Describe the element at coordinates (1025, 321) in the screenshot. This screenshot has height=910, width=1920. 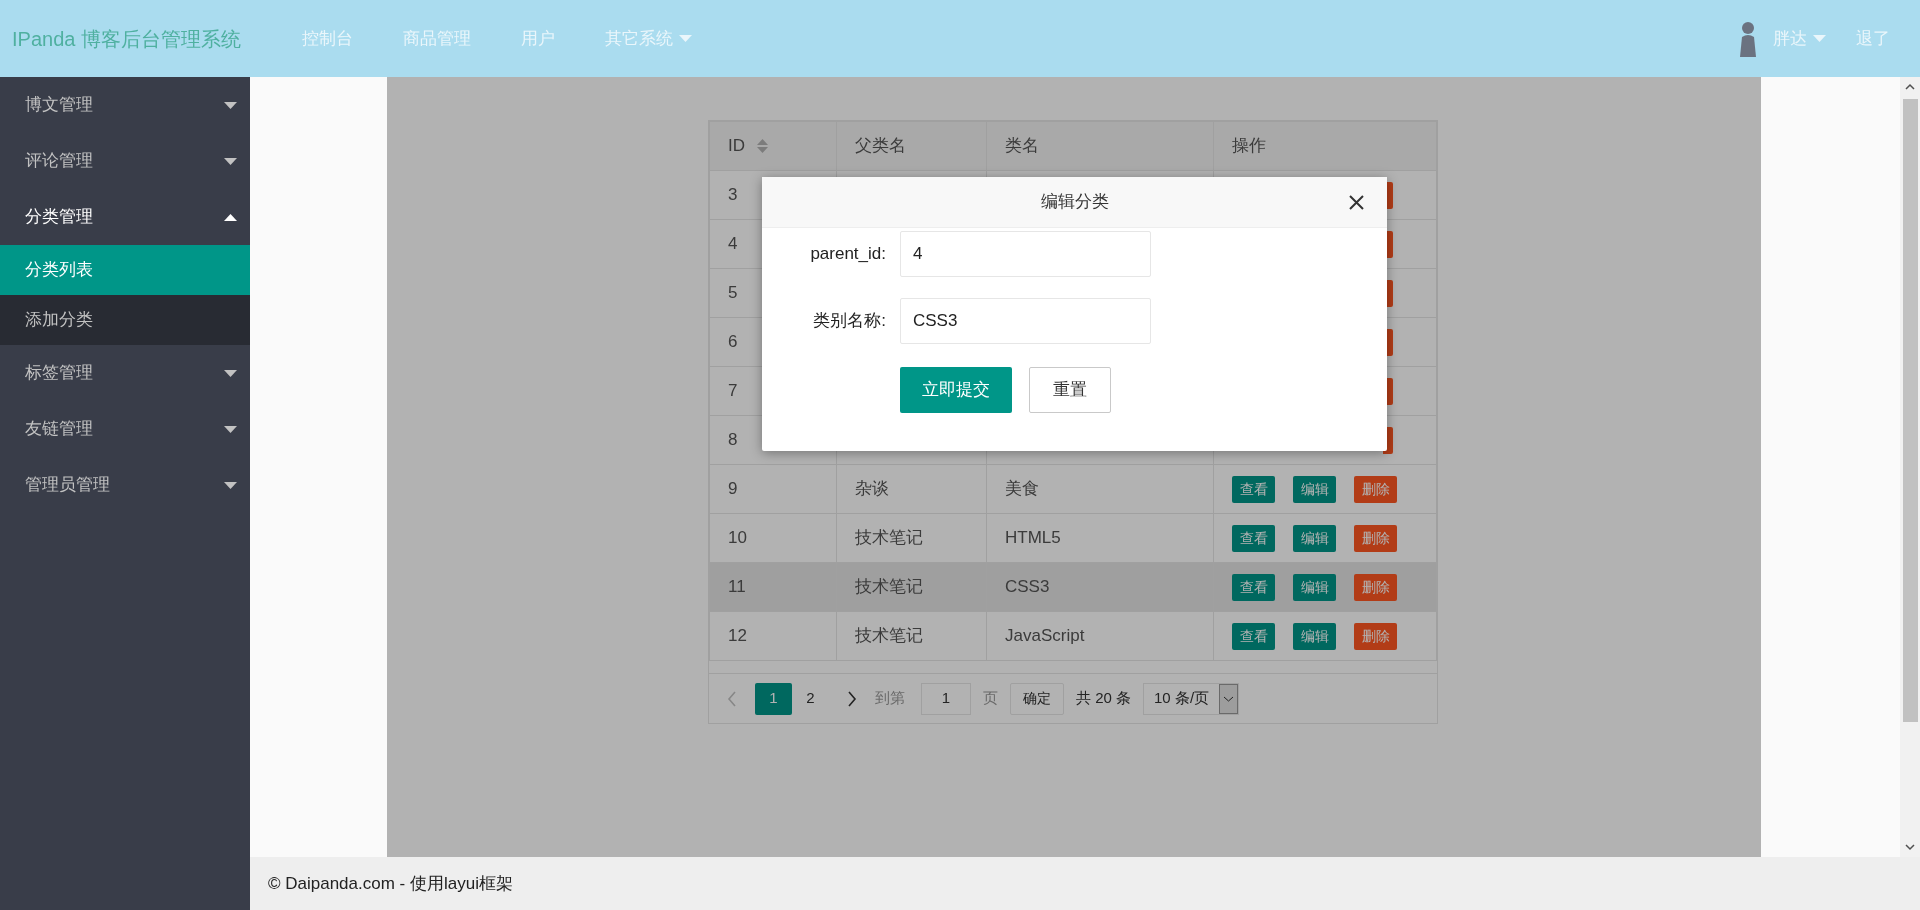
I see `text-field: CSS3` at that location.